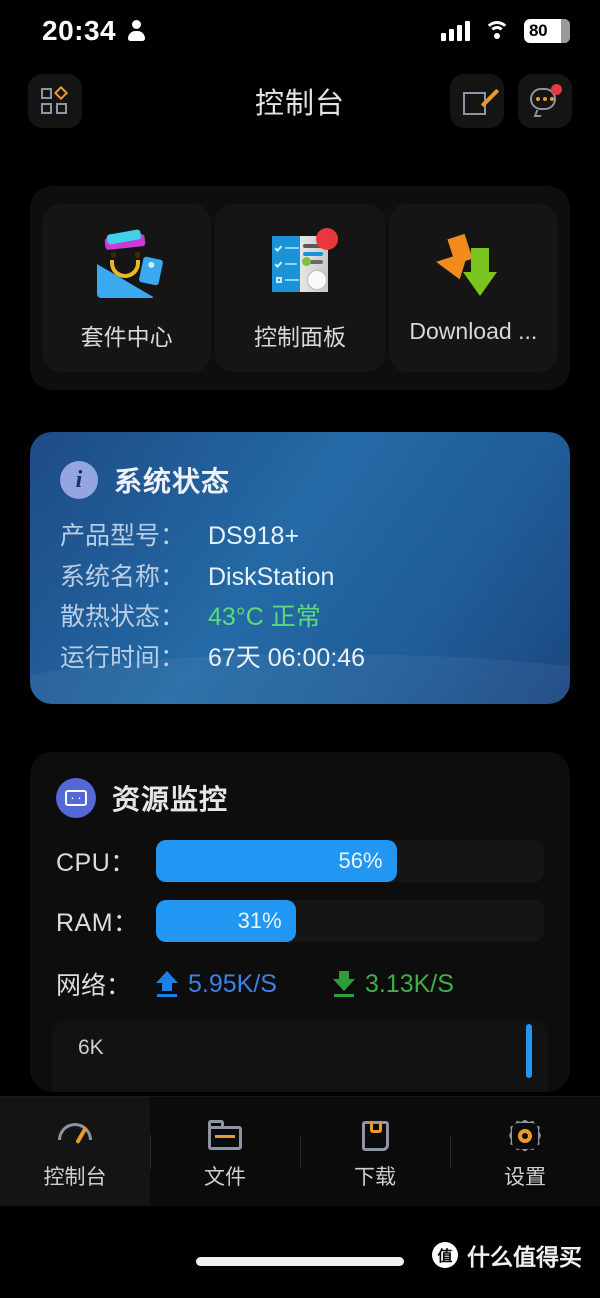 The image size is (600, 1298). What do you see at coordinates (350, 921) in the screenshot?
I see `ram-meter-track: 31%` at bounding box center [350, 921].